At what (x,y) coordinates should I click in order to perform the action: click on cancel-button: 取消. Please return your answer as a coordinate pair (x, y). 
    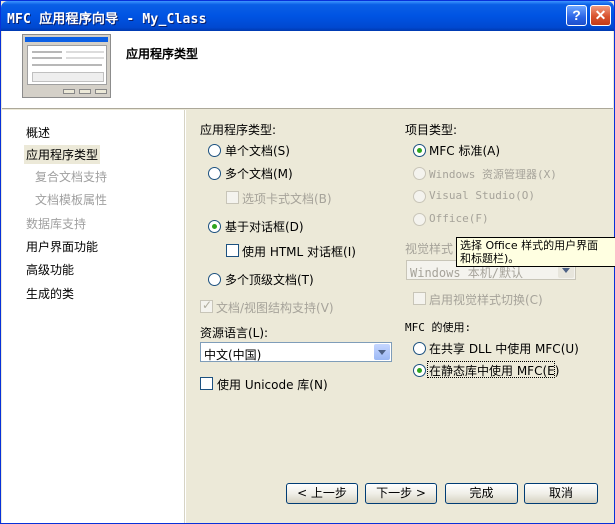
    Looking at the image, I should click on (561, 493).